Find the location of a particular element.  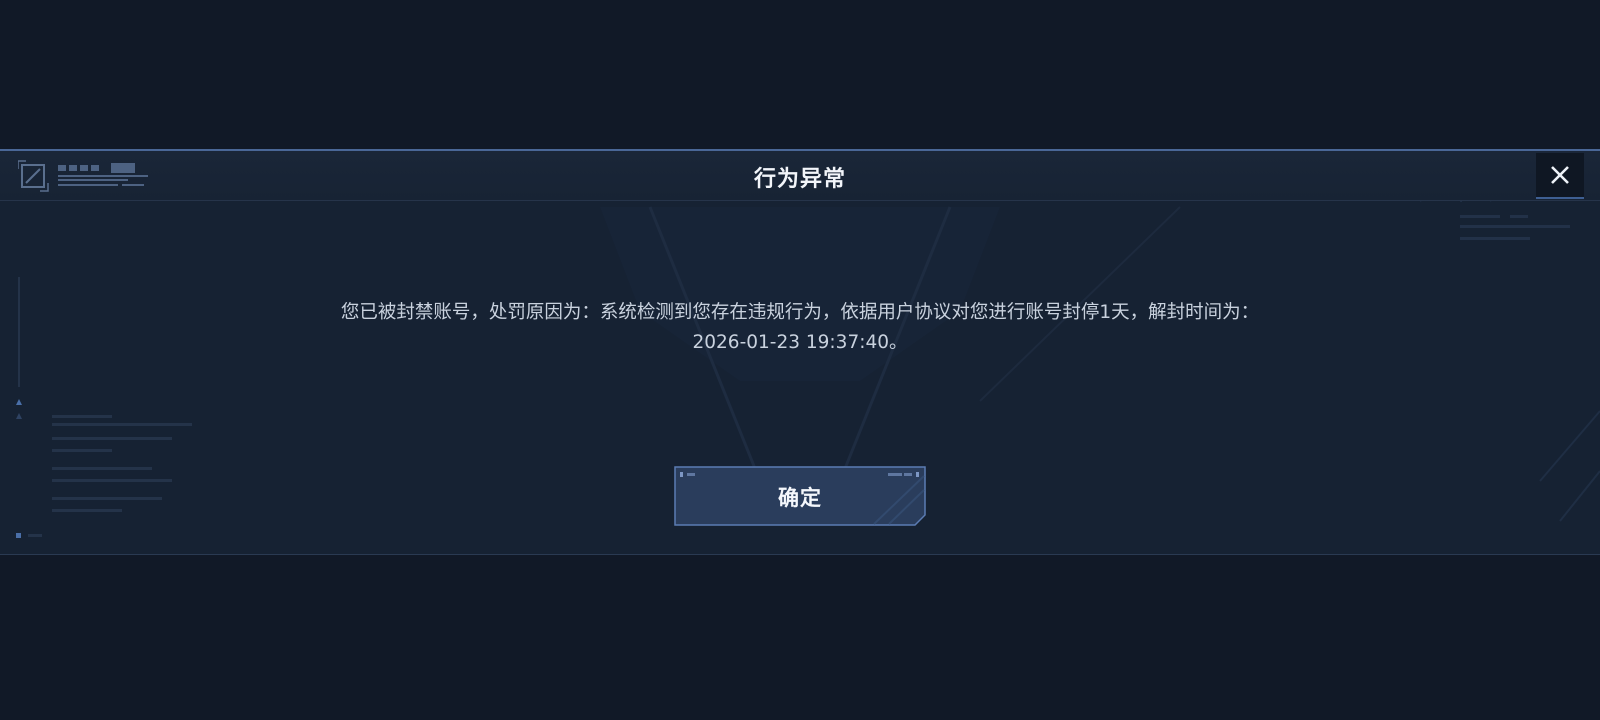

confirm-button-label: 确定 is located at coordinates (800, 498).